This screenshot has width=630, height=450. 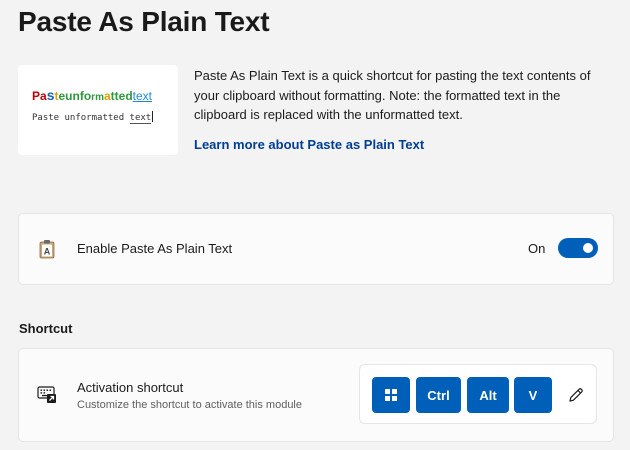 I want to click on plain-preview-underlined: text, so click(x=140, y=118).